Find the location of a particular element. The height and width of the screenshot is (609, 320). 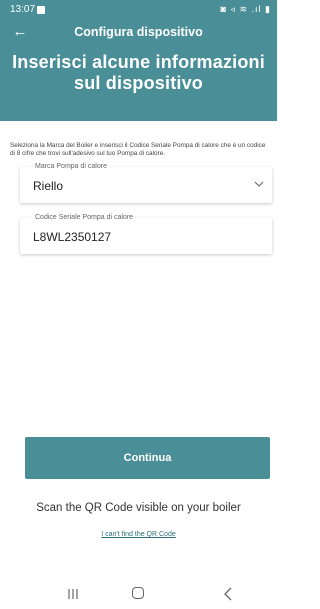

continue-button: Continua is located at coordinates (147, 458).